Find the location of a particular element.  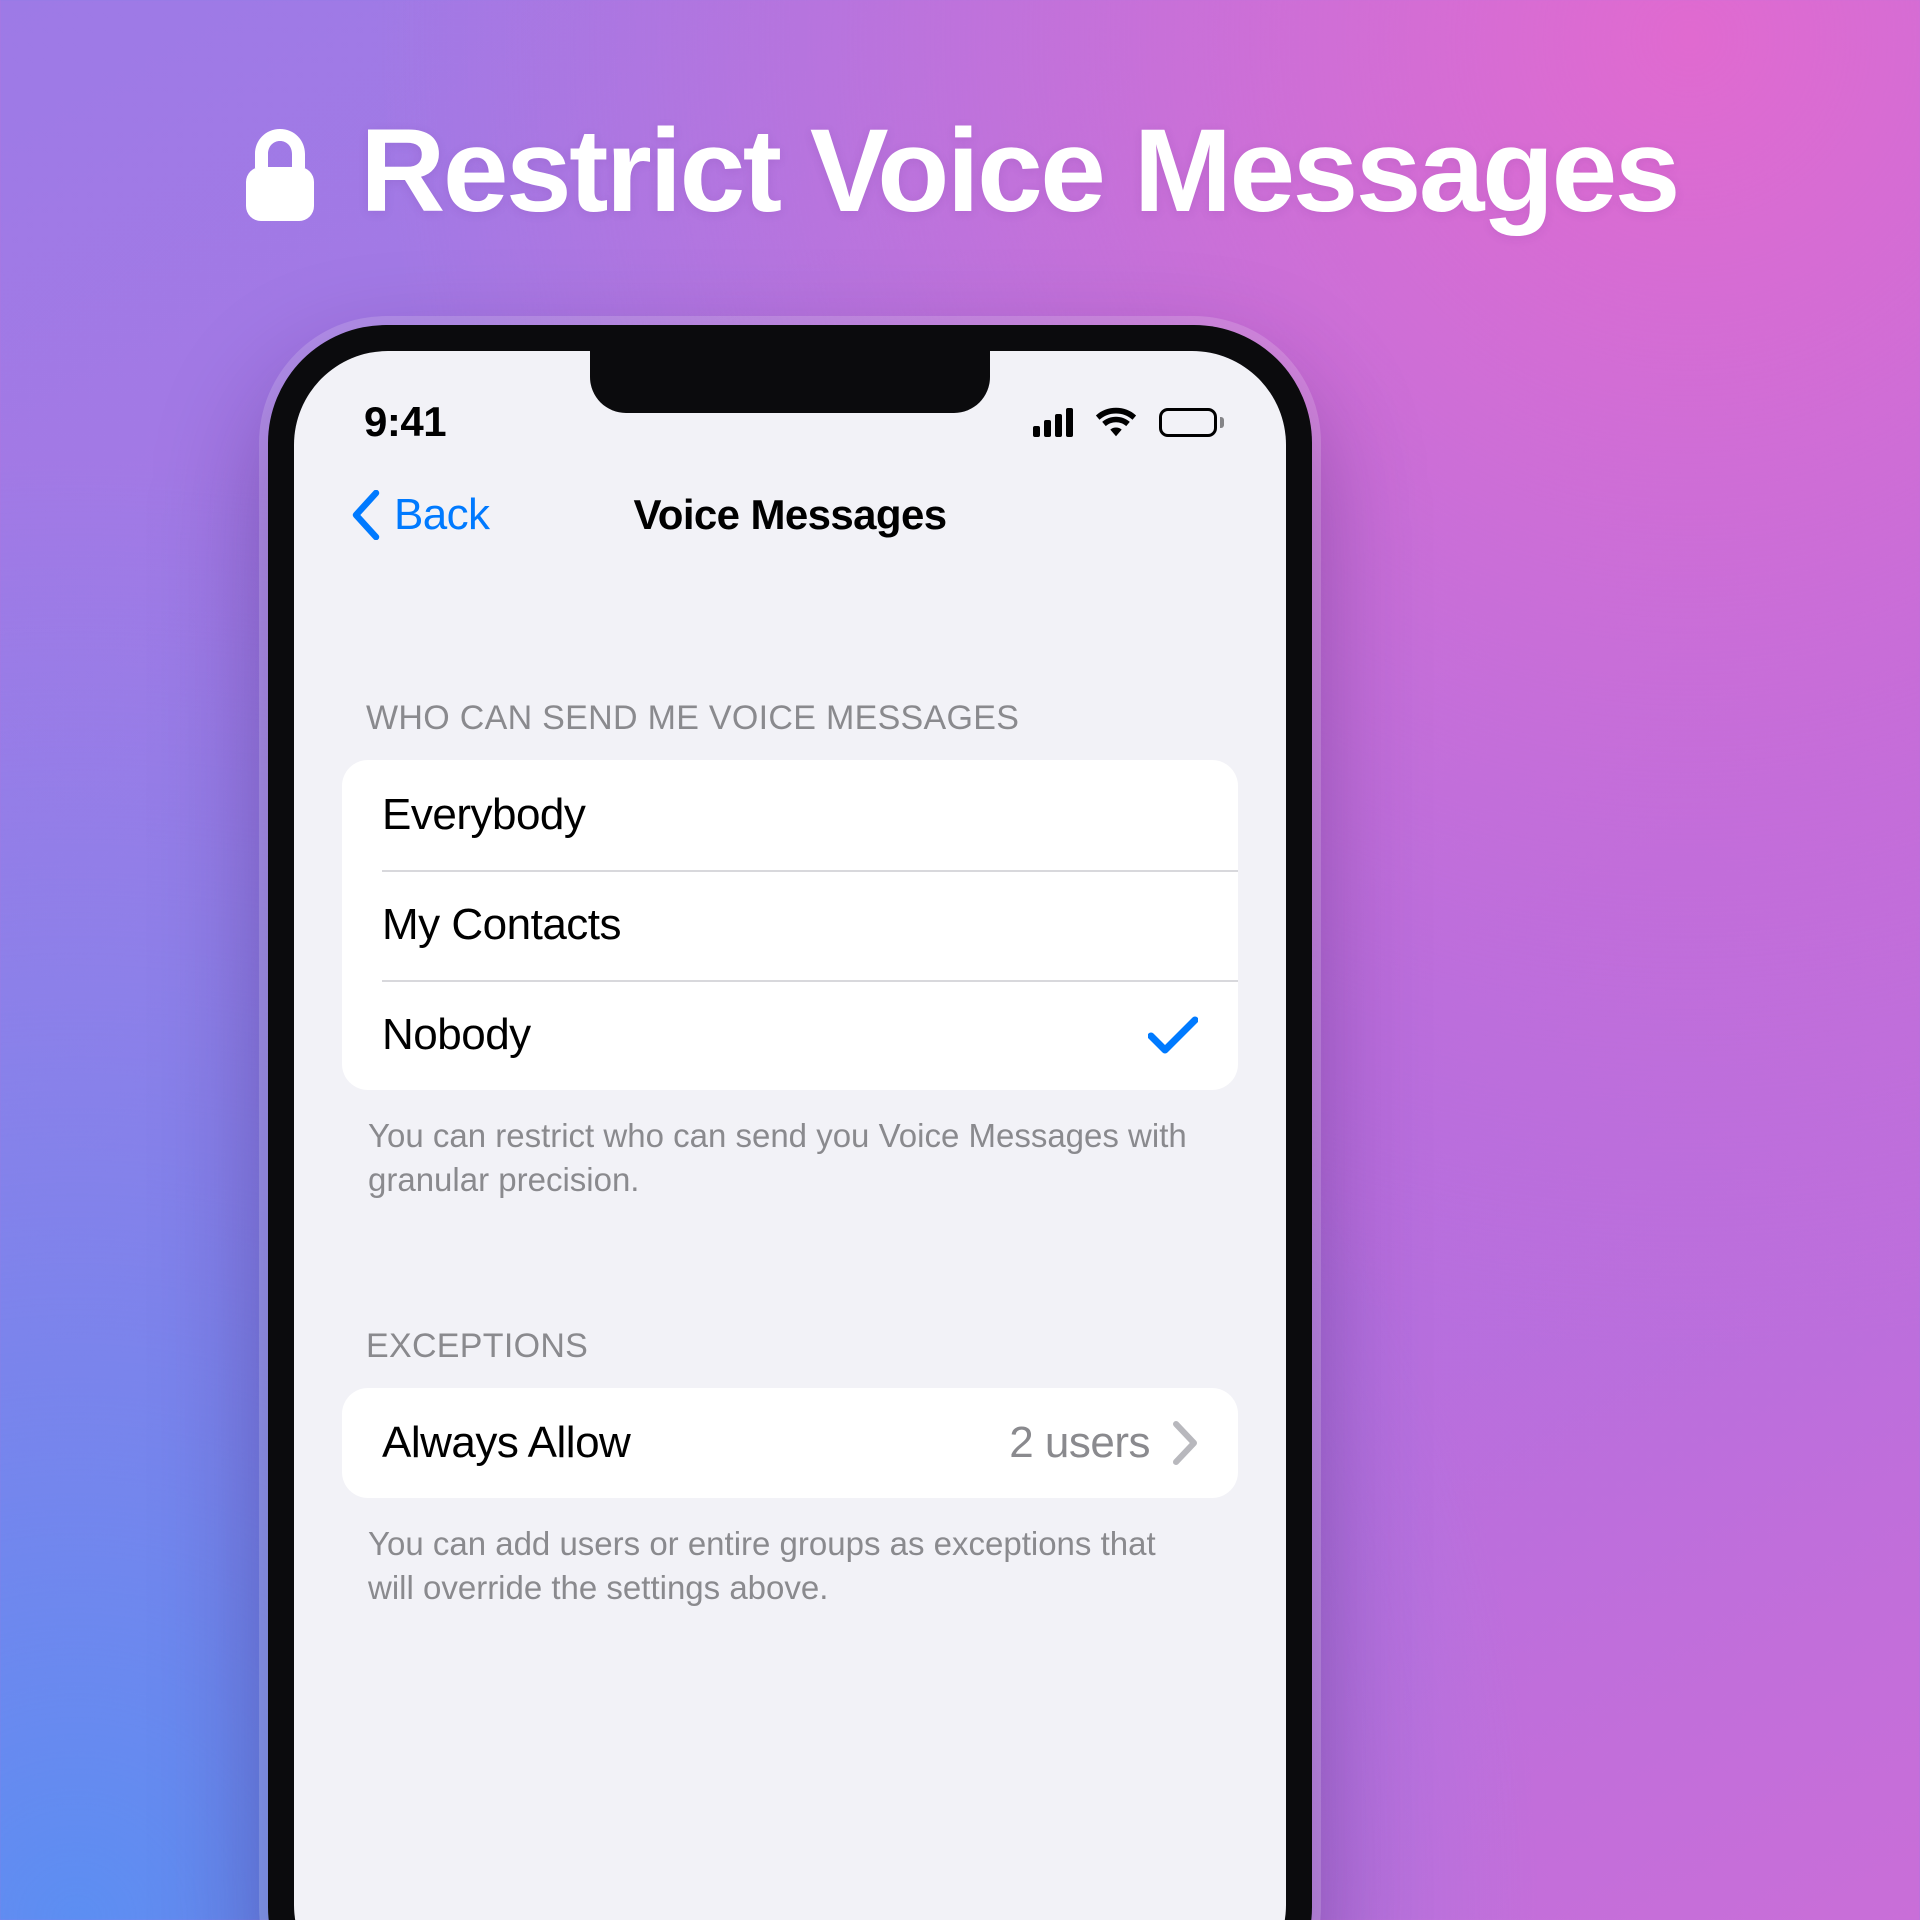

option-label: My Contacts is located at coordinates (502, 924).